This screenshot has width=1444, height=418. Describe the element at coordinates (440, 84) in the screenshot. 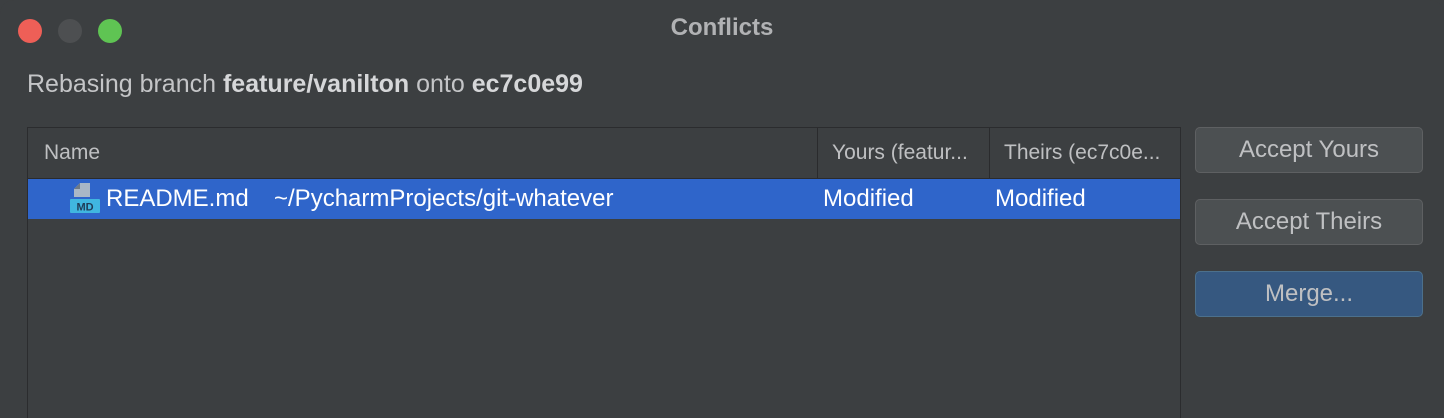

I see `rebase-middle: onto` at that location.